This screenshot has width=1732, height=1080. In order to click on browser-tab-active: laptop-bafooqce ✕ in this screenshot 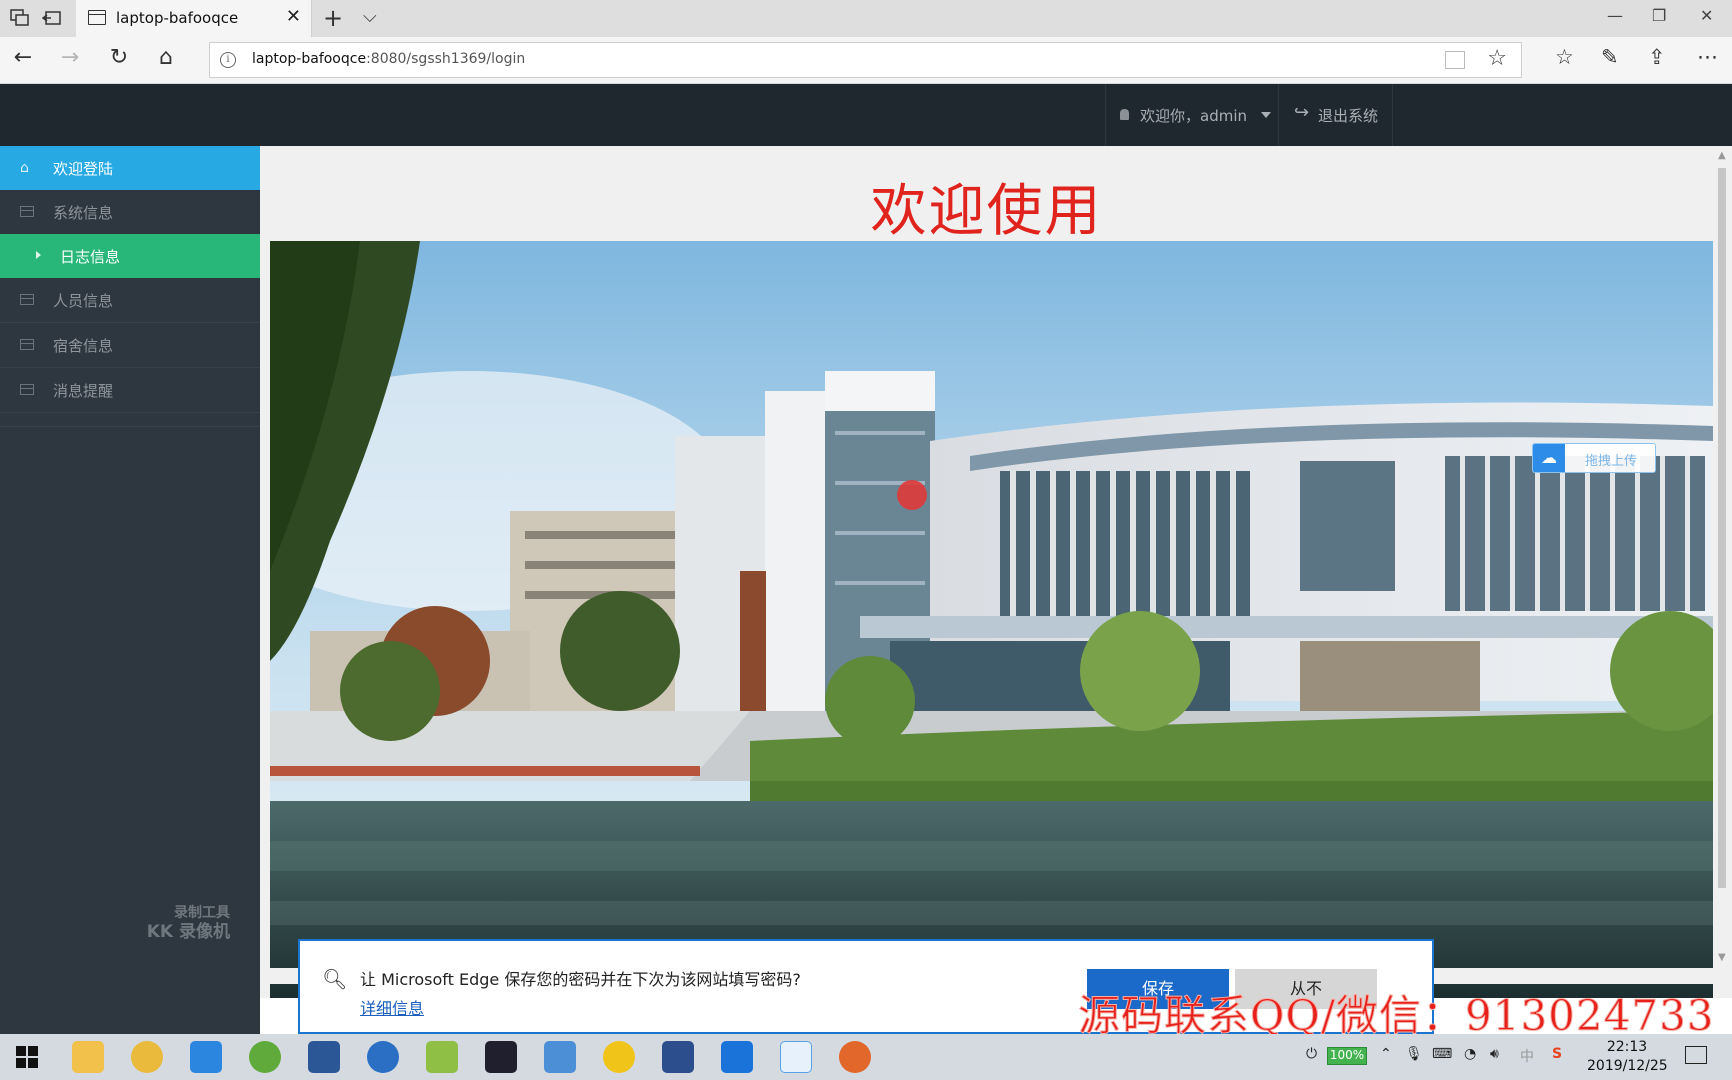, I will do `click(194, 18)`.